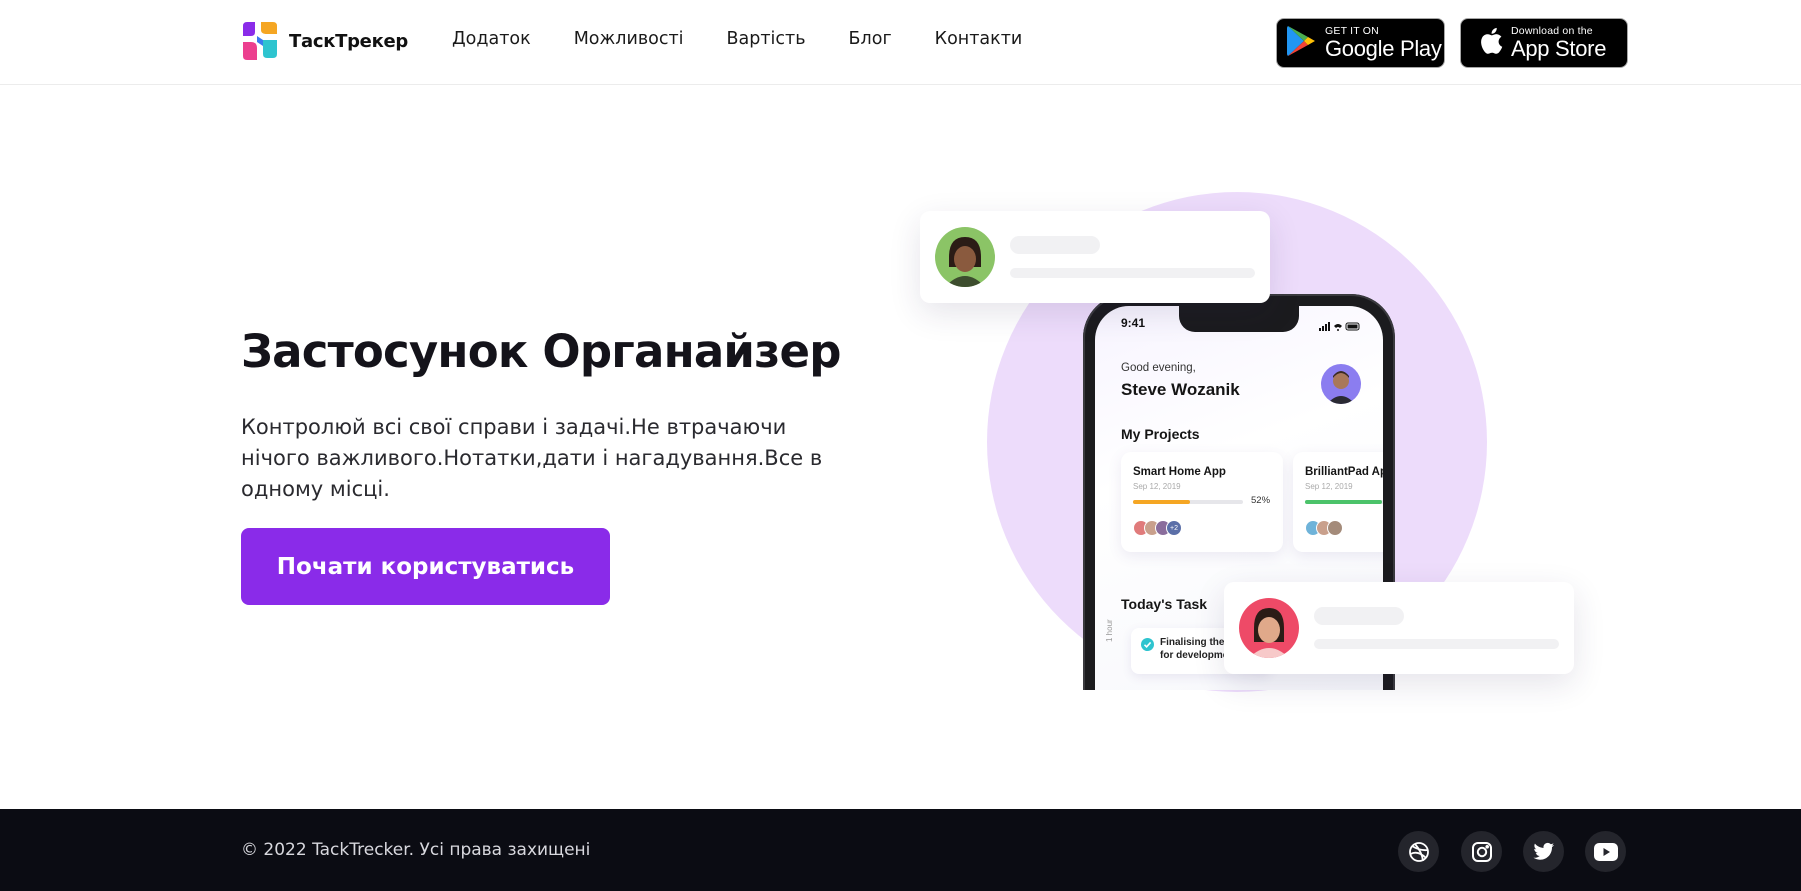 This screenshot has width=1801, height=891. I want to click on project-extra-members: +2, so click(1174, 528).